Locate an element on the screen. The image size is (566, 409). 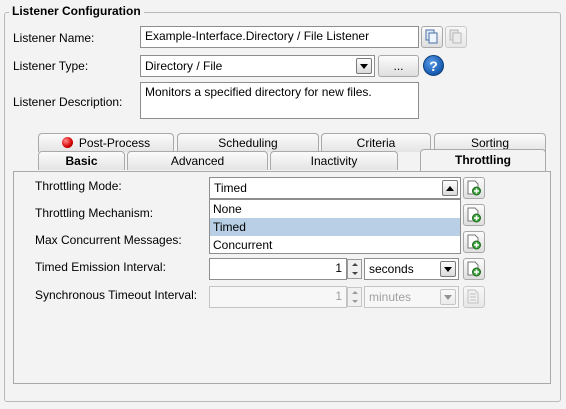
add-variable-button-concurrent is located at coordinates (474, 242).